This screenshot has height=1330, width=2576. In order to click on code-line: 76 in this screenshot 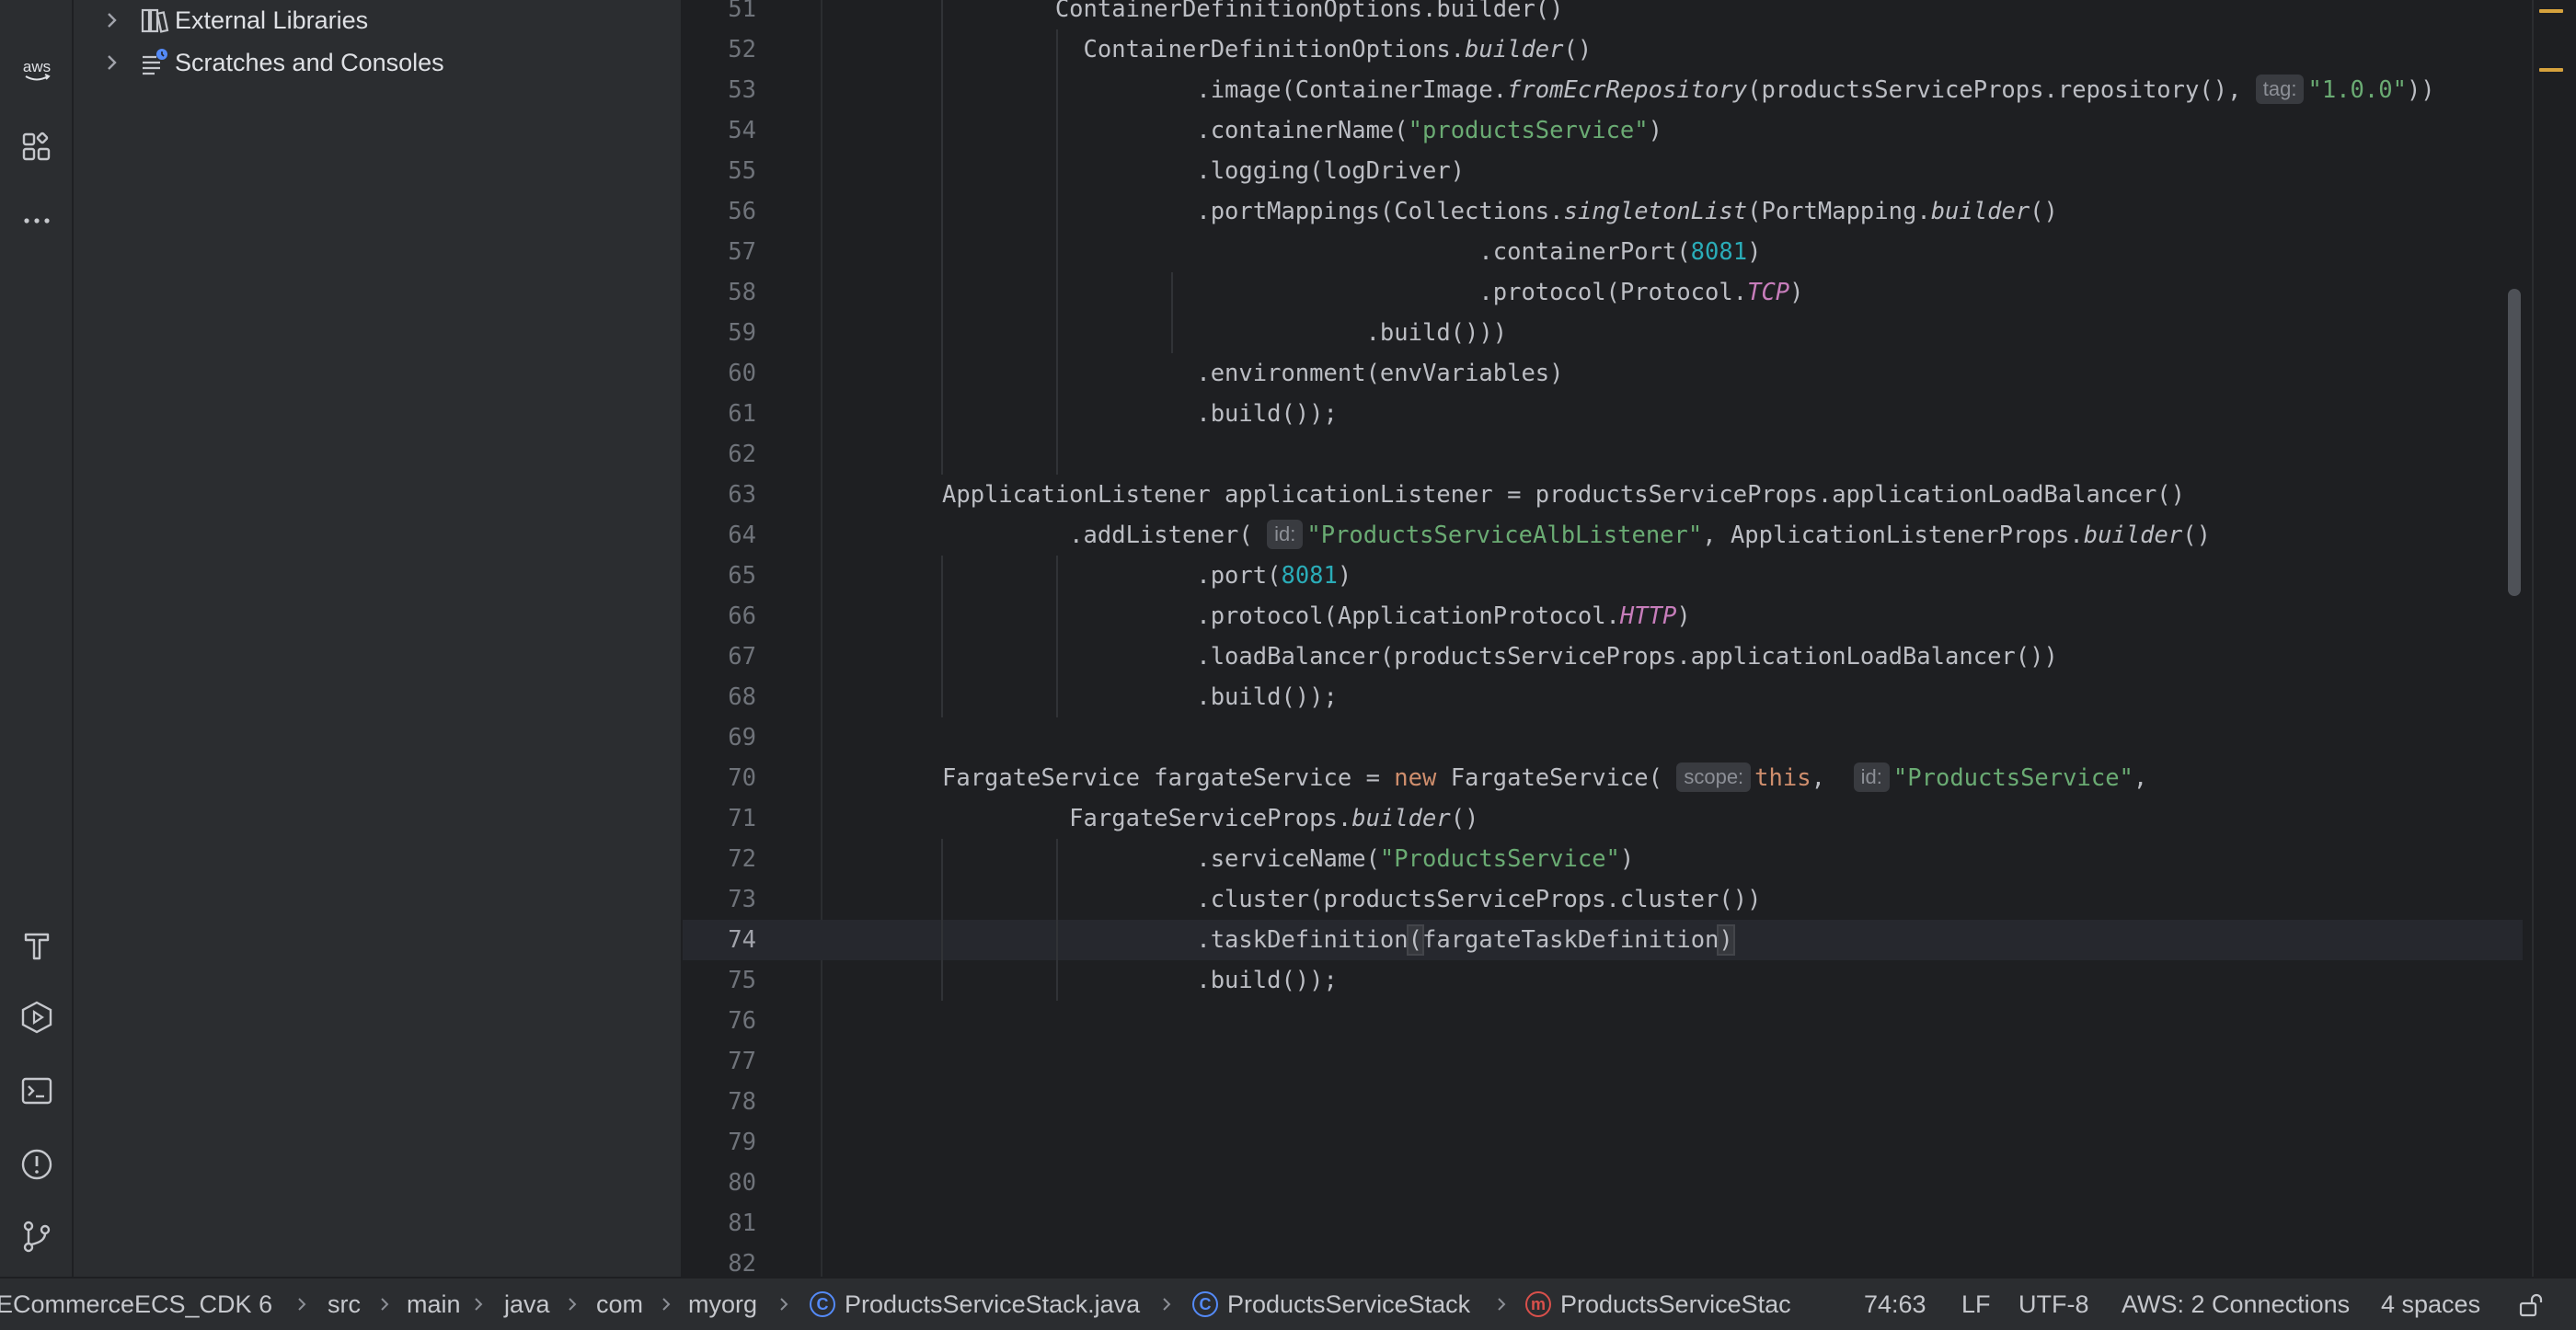, I will do `click(1603, 1021)`.